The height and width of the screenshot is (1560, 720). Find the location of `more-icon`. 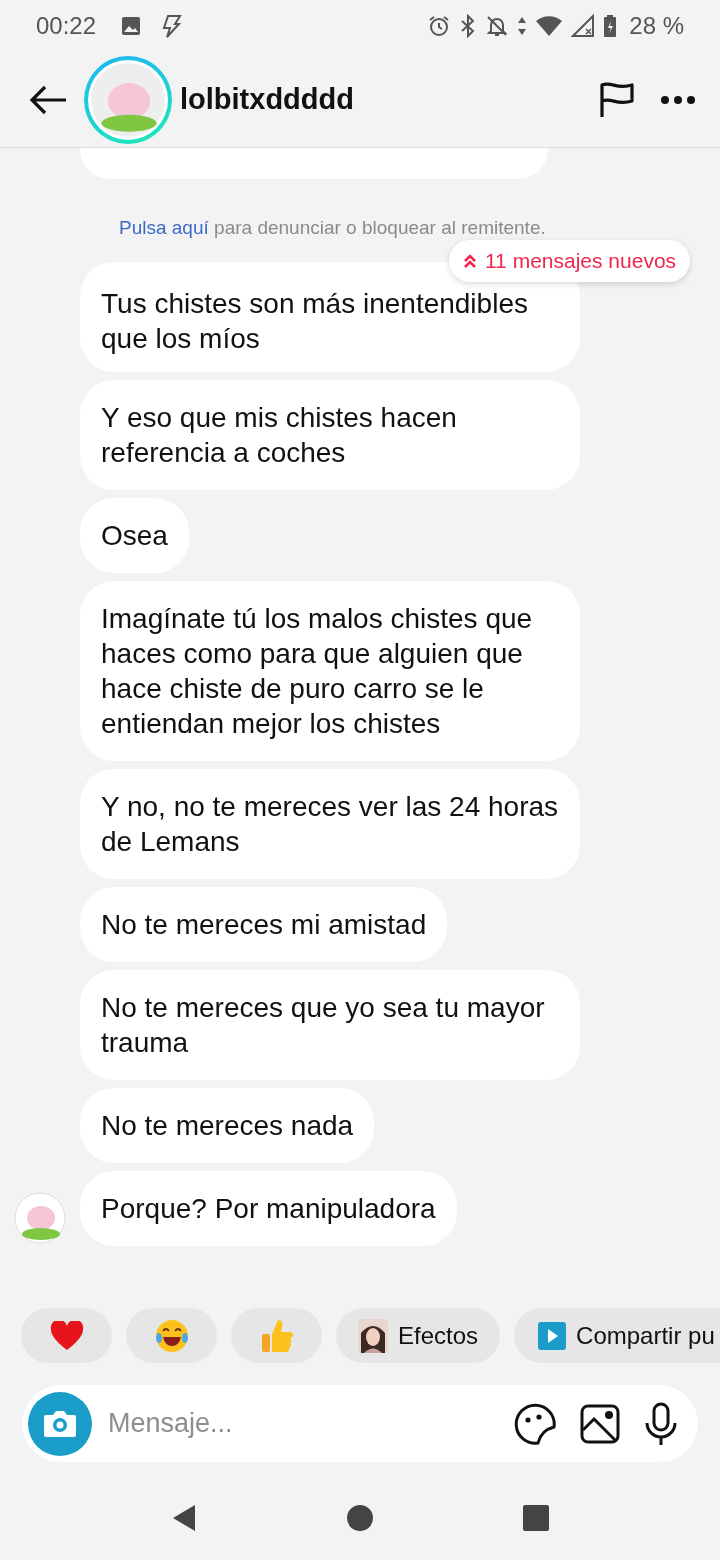

more-icon is located at coordinates (678, 100).